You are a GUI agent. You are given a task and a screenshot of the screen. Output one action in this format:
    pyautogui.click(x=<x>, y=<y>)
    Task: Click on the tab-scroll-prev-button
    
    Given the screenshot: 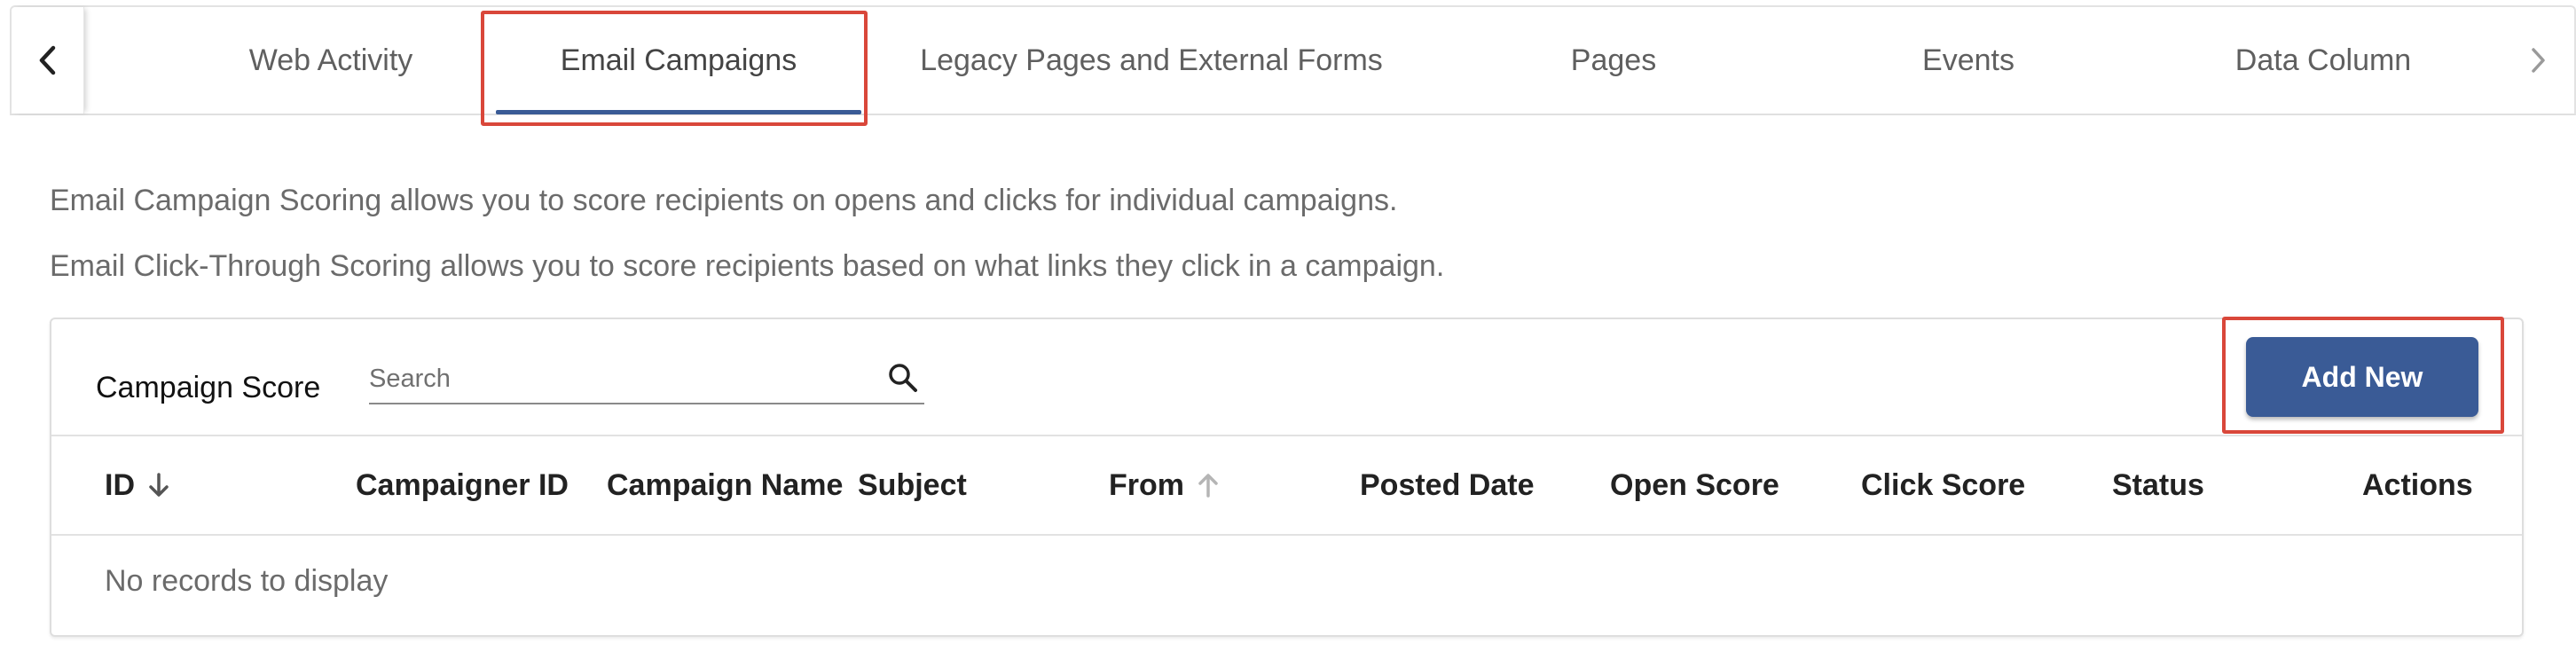 What is the action you would take?
    pyautogui.click(x=48, y=60)
    